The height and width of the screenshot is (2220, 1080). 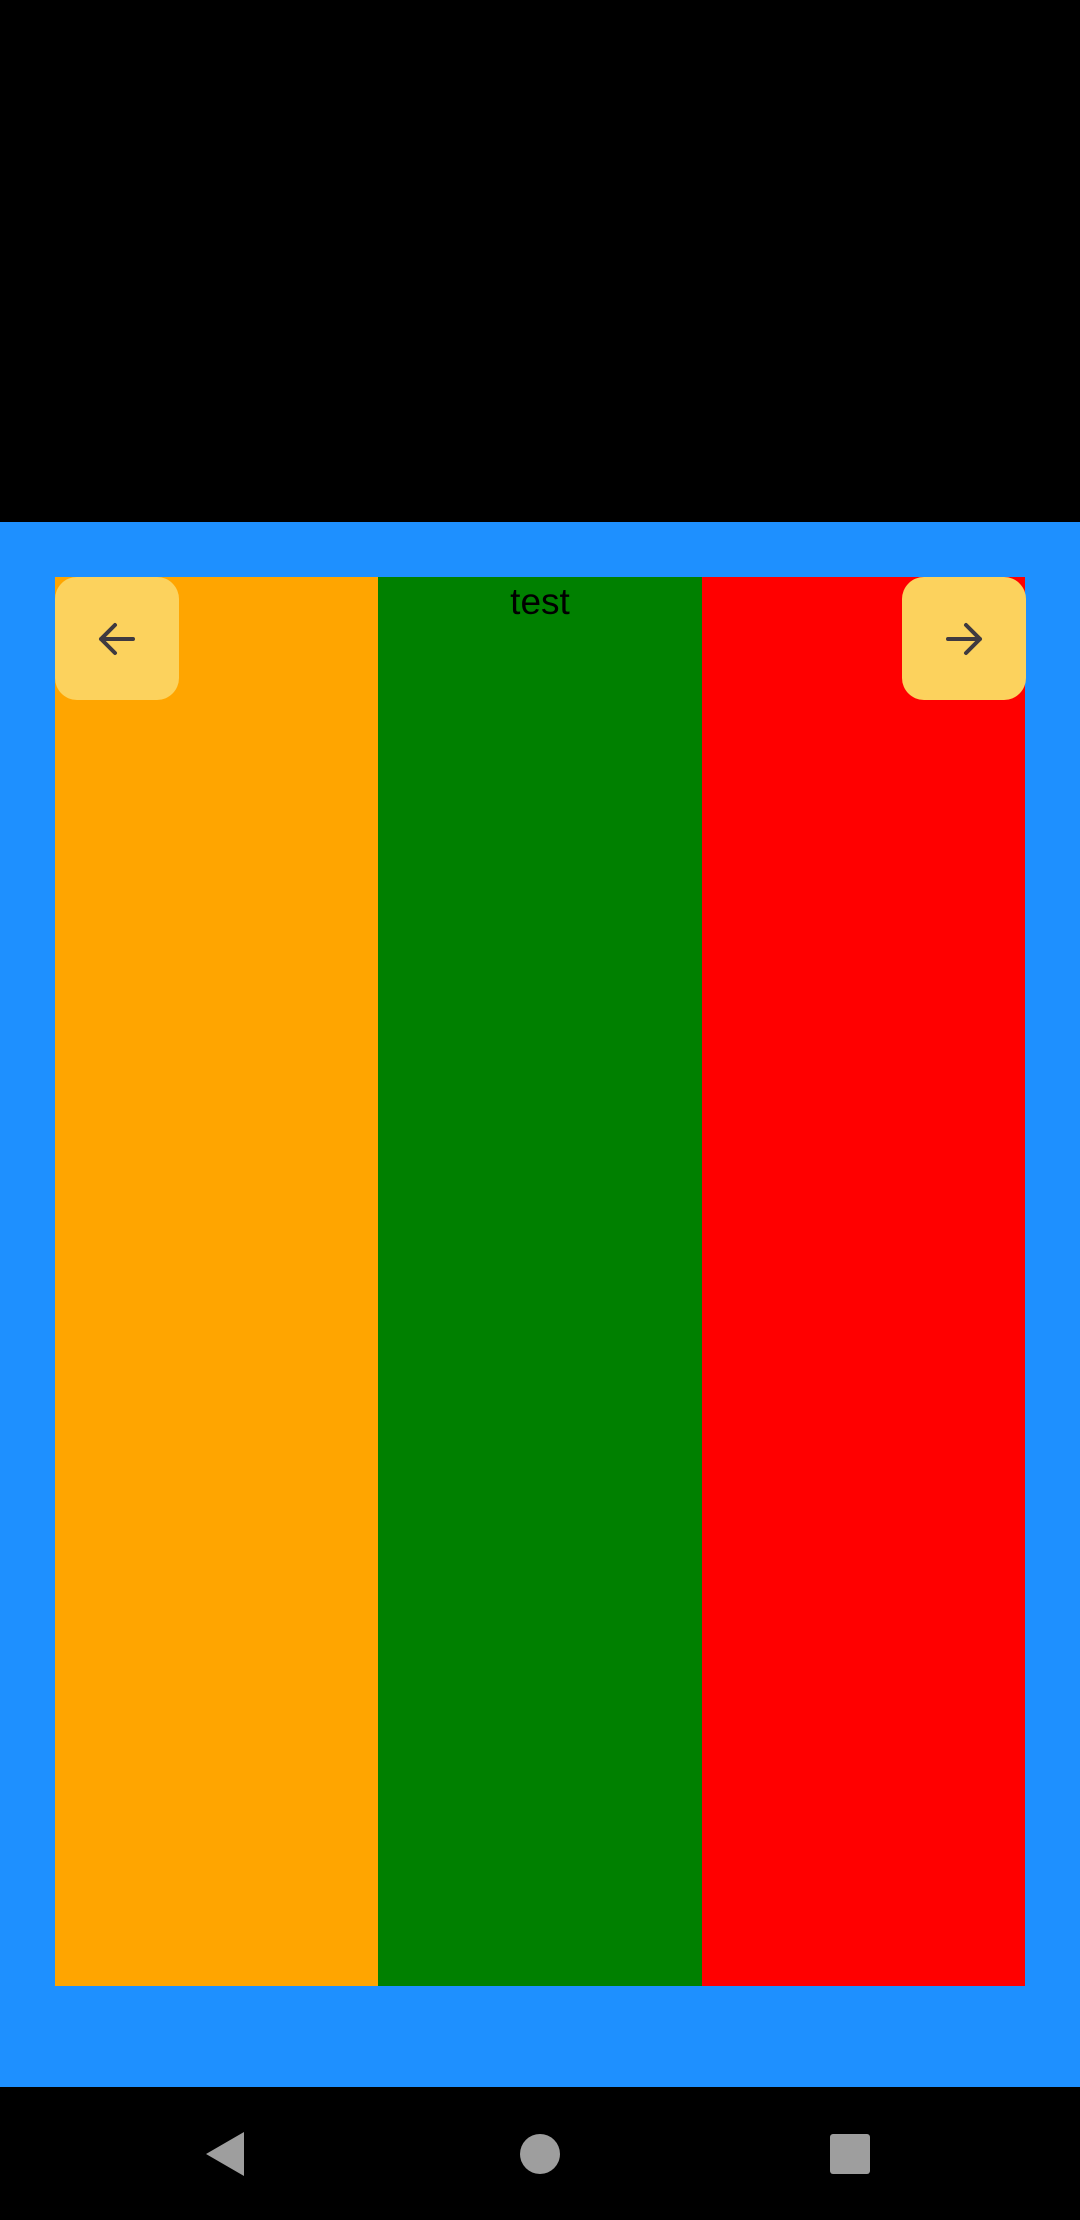 I want to click on recents-button, so click(x=850, y=2153).